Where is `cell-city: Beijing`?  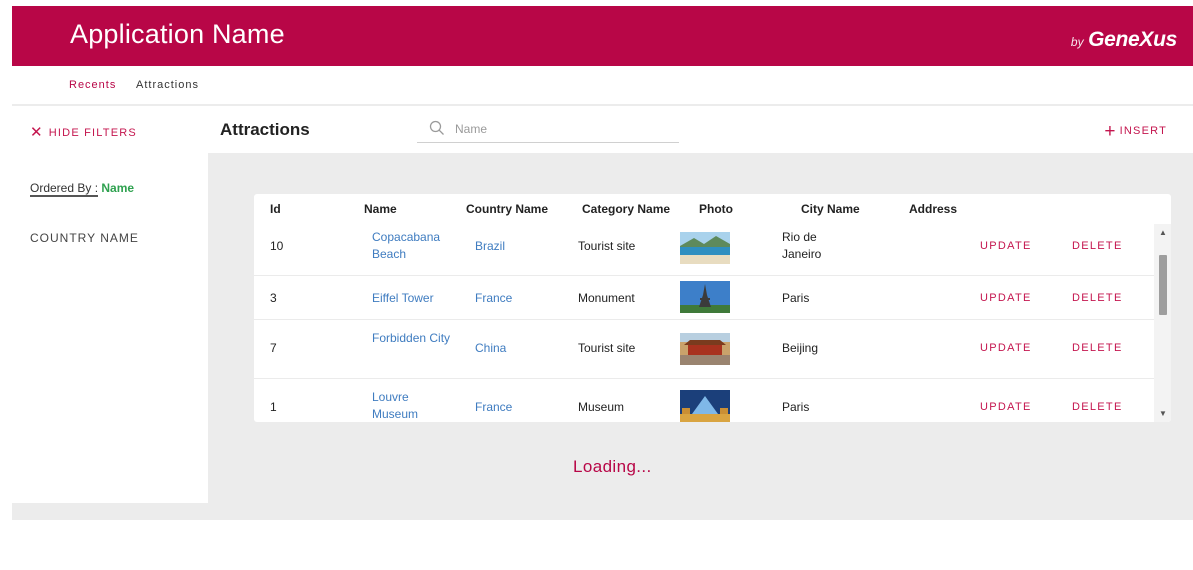
cell-city: Beijing is located at coordinates (800, 348).